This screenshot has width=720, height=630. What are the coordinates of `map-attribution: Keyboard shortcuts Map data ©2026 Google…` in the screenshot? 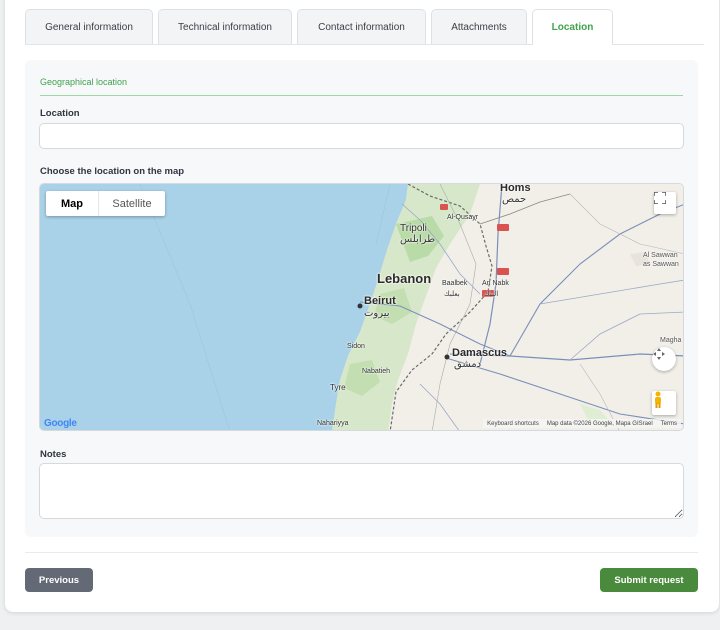 It's located at (582, 423).